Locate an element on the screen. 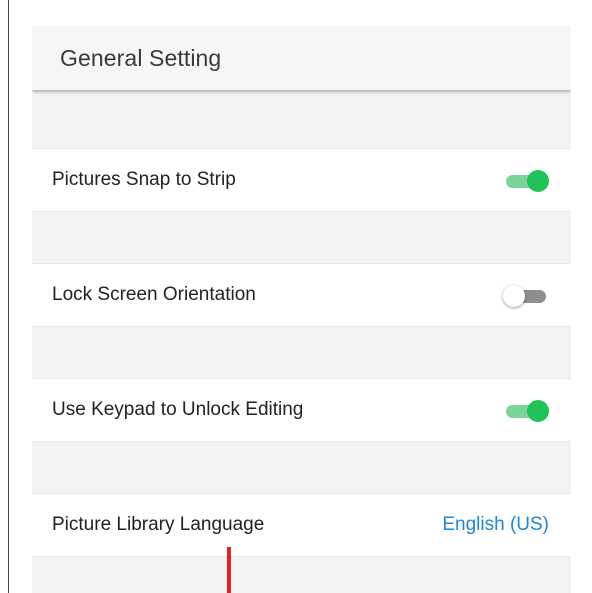 This screenshot has height=593, width=592. red-cursor-marker is located at coordinates (229, 570).